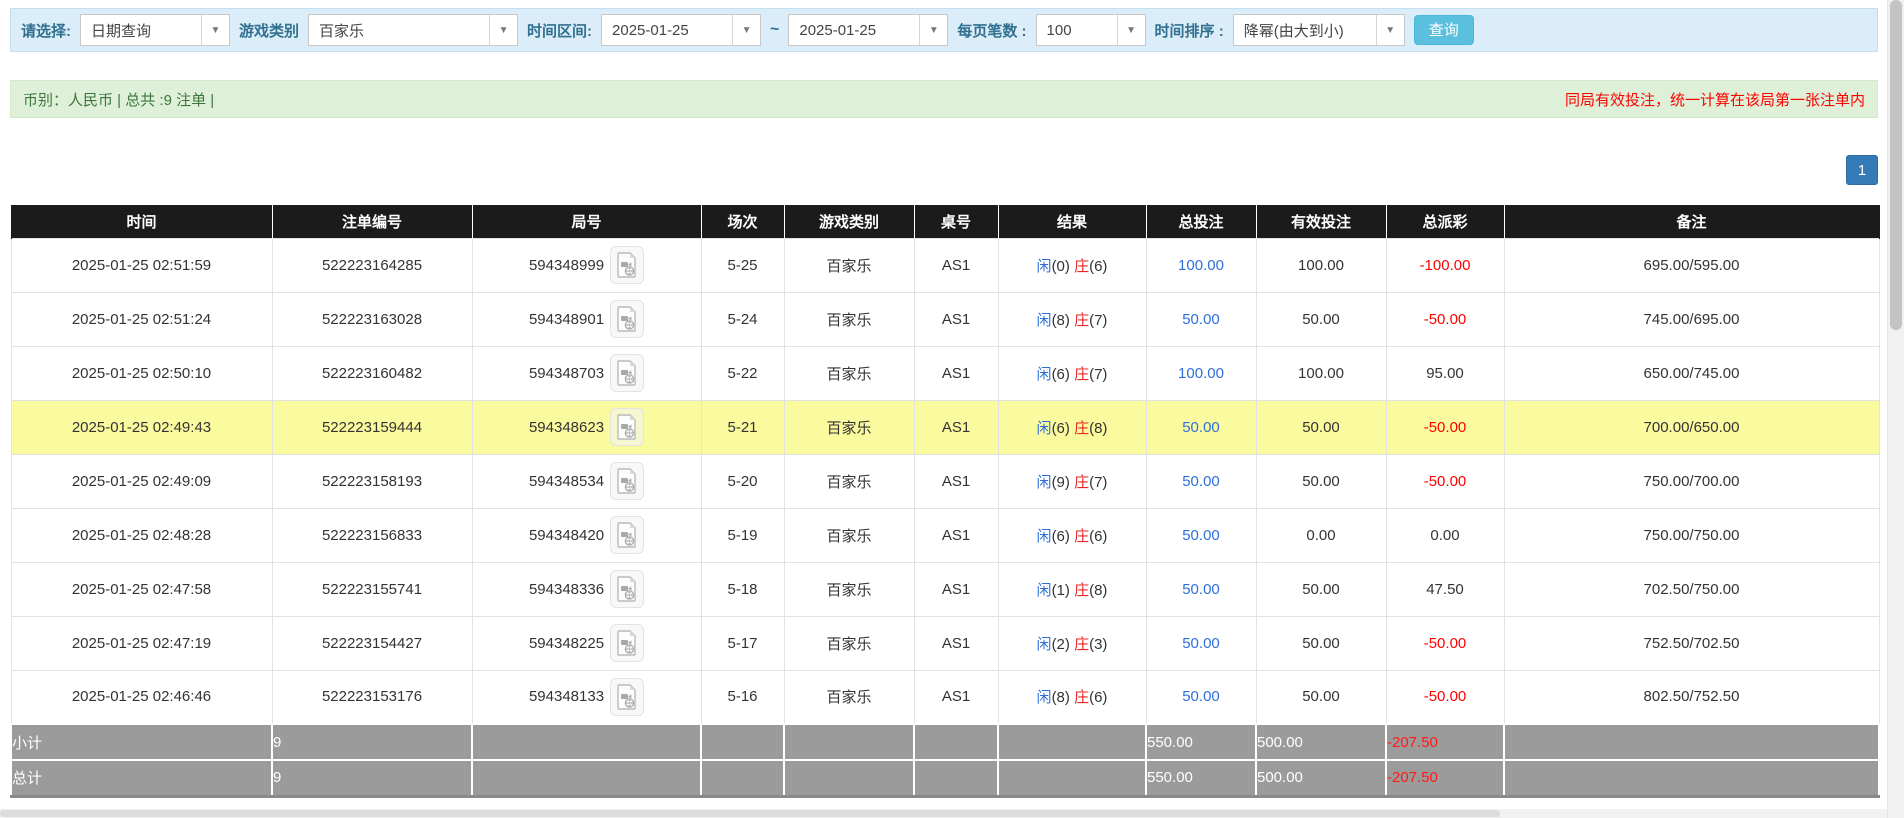 This screenshot has height=818, width=1904. What do you see at coordinates (372, 697) in the screenshot?
I see `cell-bet-id: 522223153176` at bounding box center [372, 697].